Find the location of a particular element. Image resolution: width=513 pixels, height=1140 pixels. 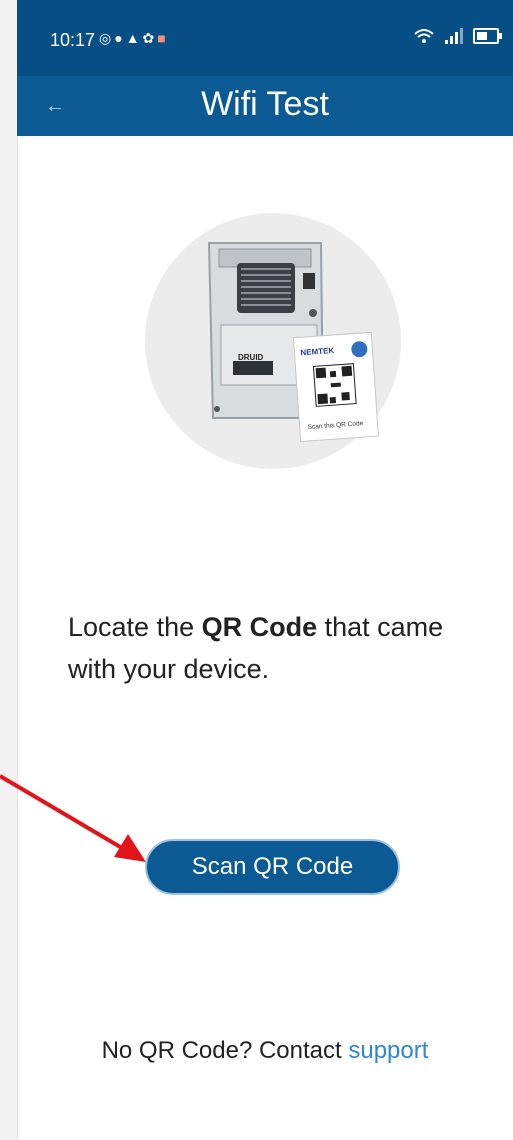

shield-icon: ■ is located at coordinates (163, 38).